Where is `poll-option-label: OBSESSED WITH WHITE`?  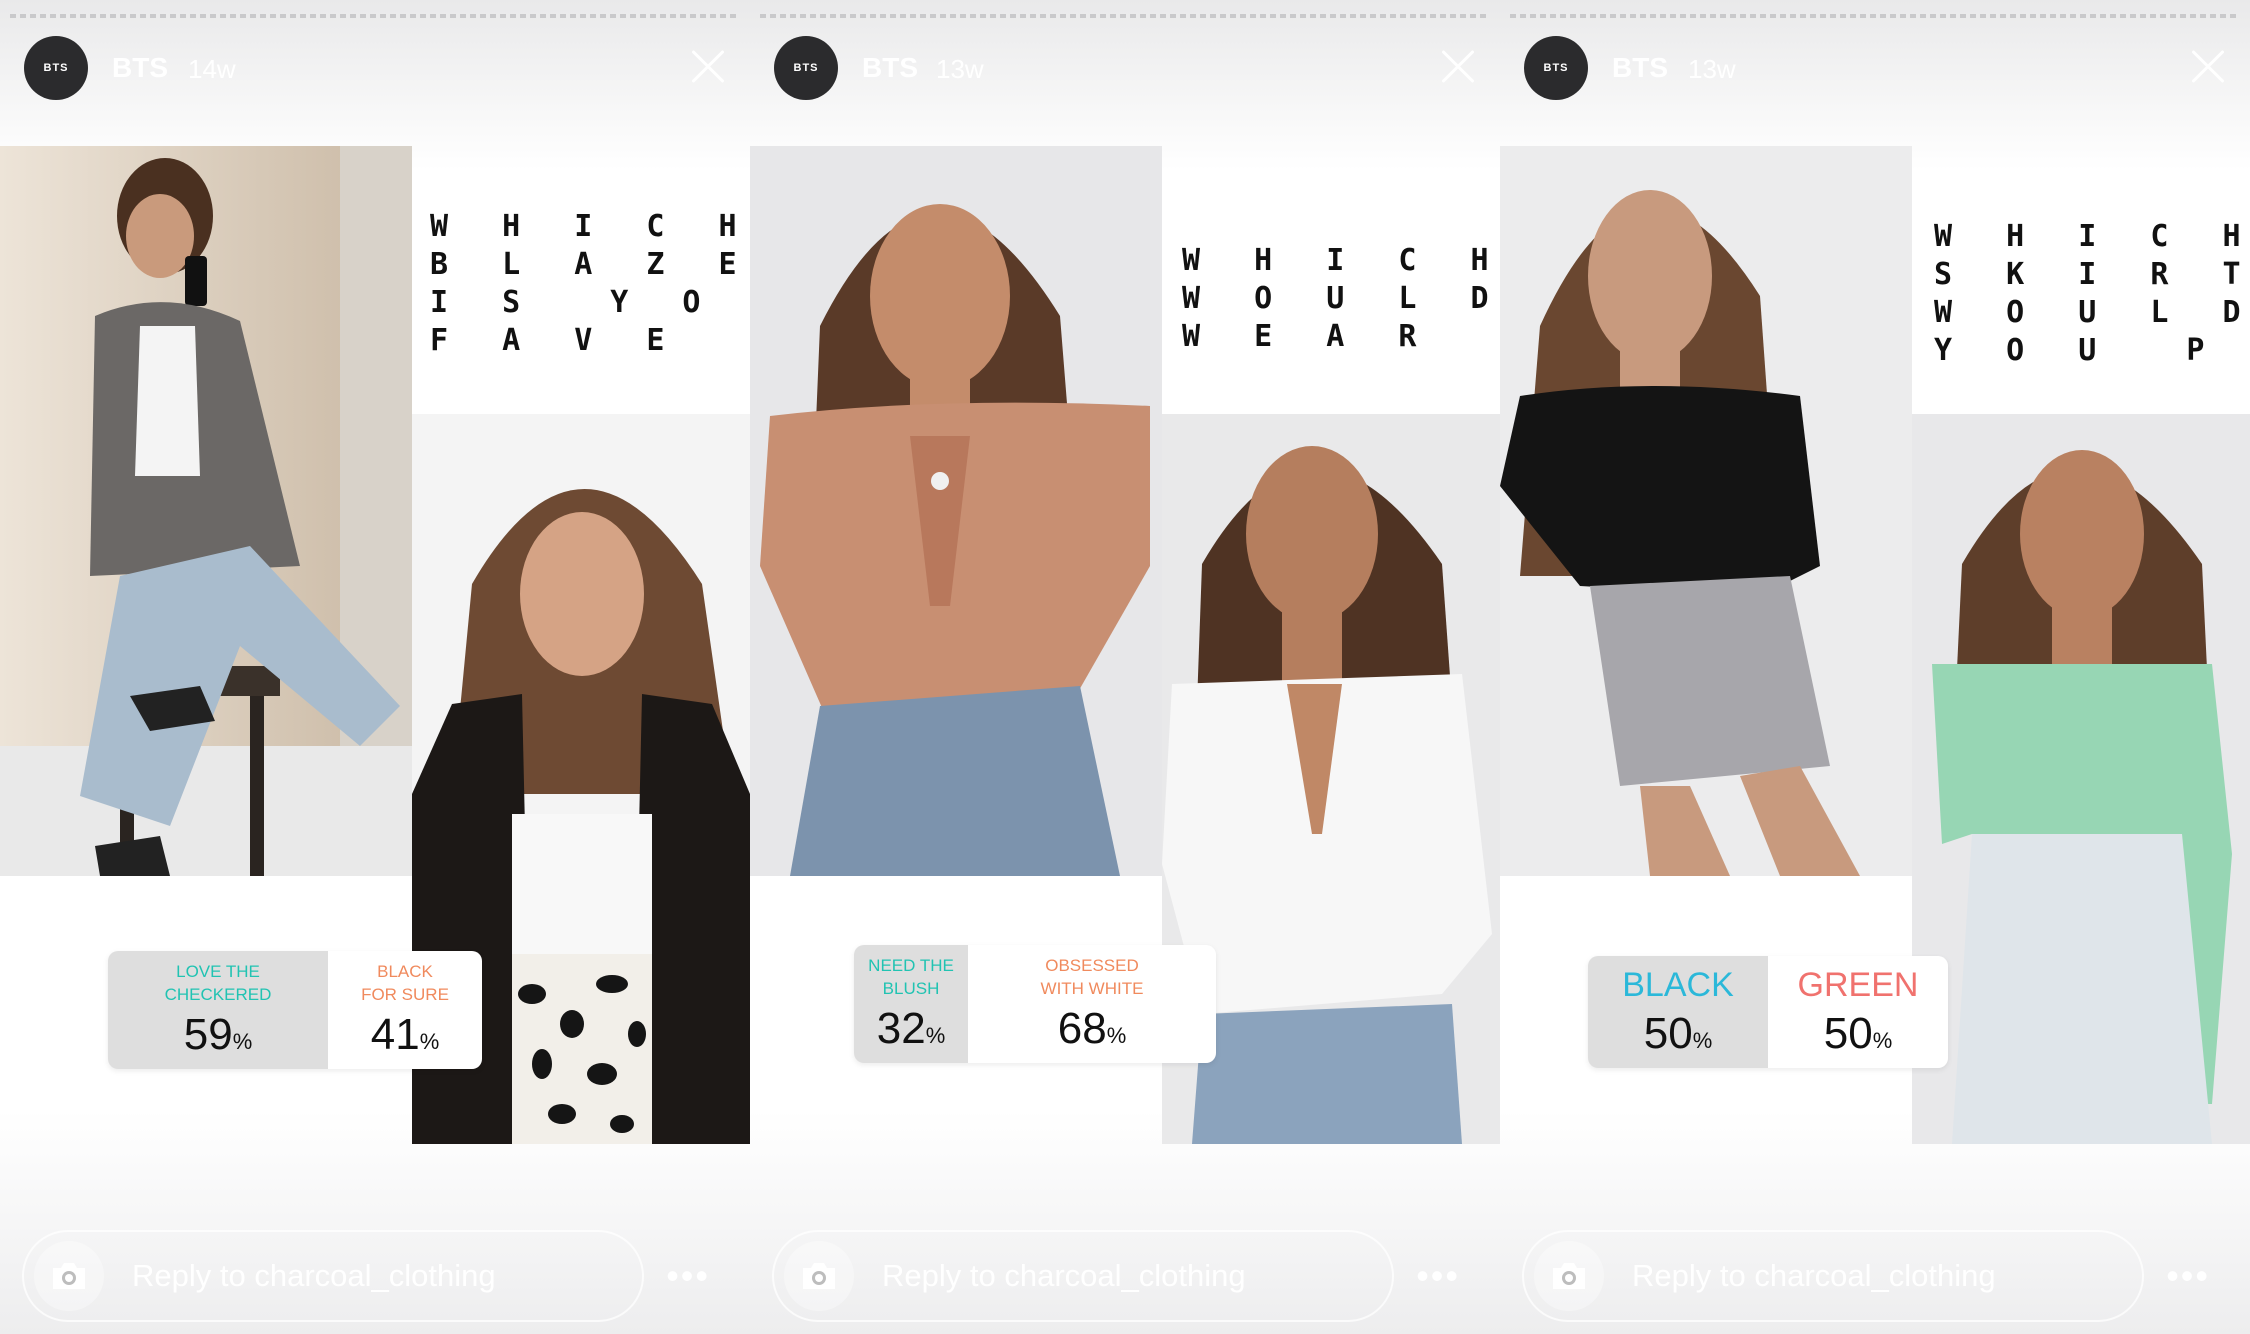 poll-option-label: OBSESSED WITH WHITE is located at coordinates (1092, 977).